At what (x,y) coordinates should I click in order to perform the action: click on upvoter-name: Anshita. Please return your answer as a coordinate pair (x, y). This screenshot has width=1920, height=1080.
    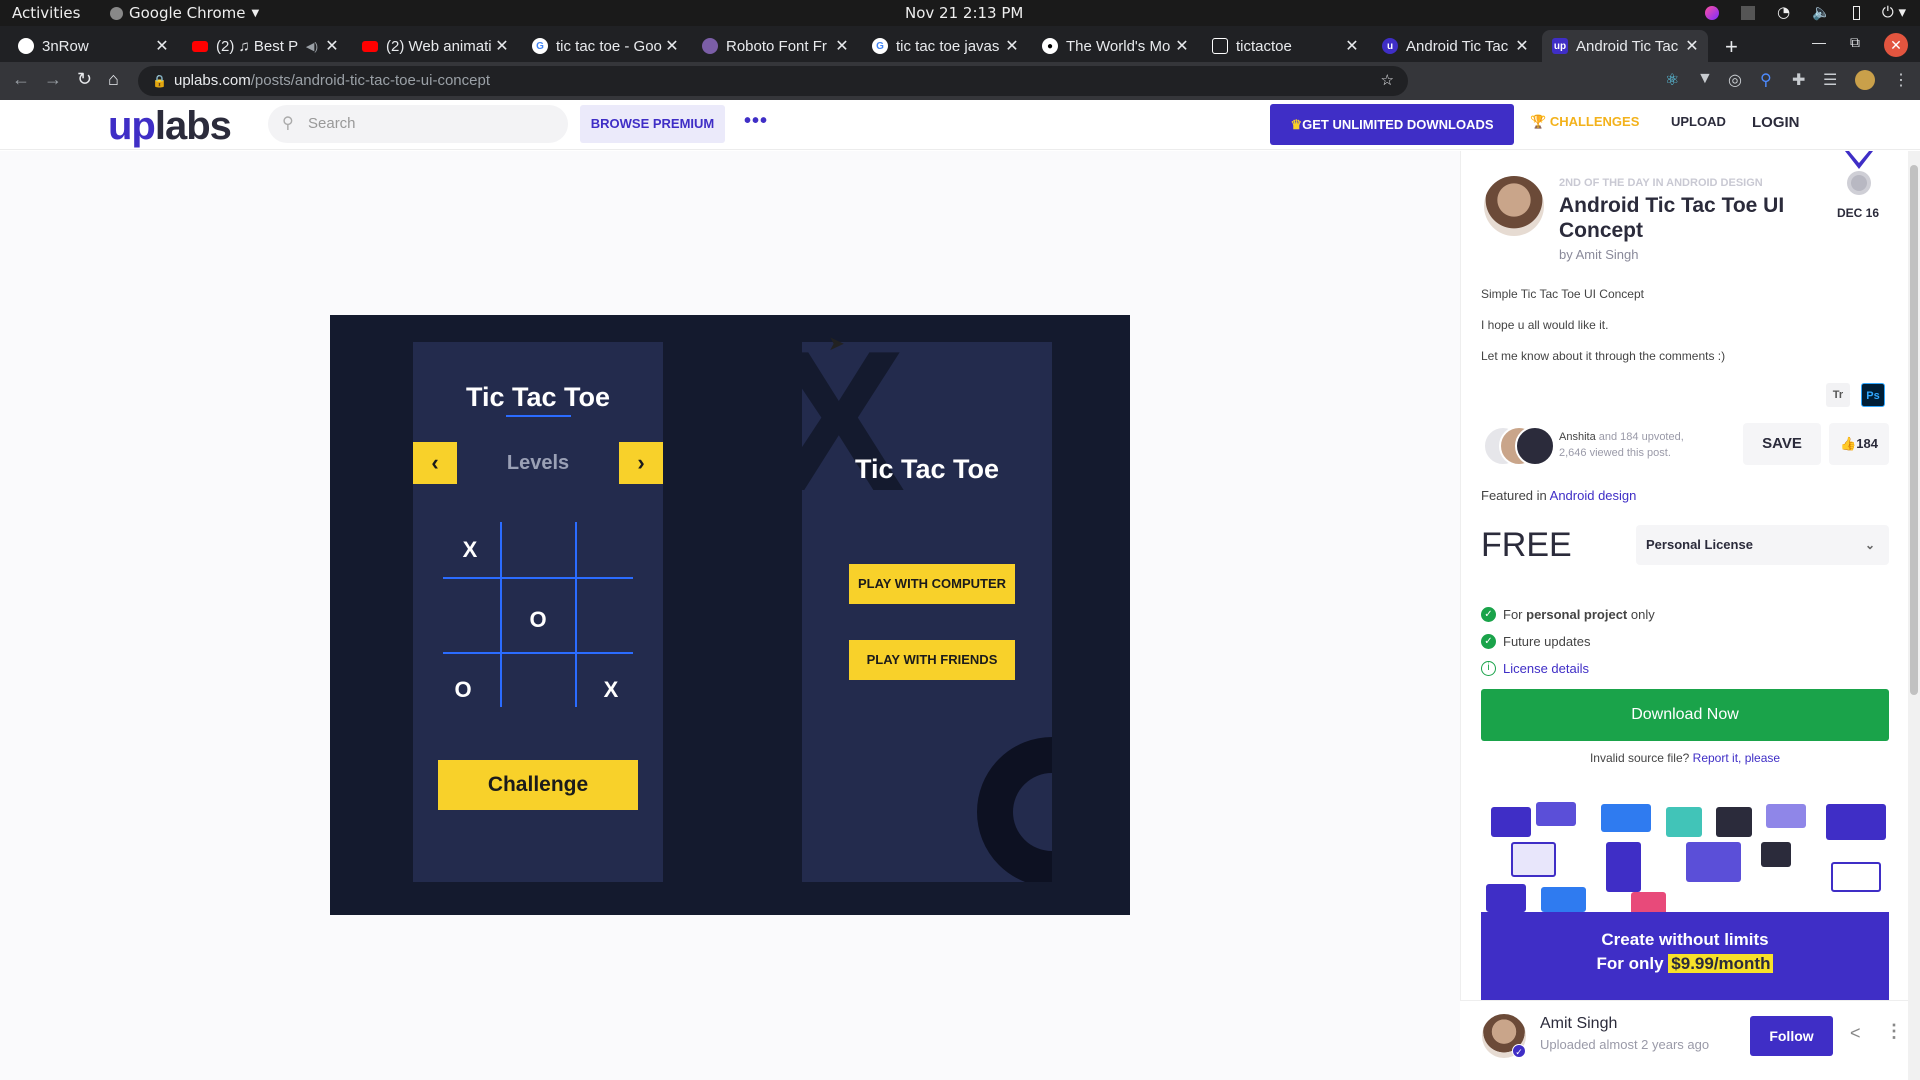
    Looking at the image, I should click on (1577, 437).